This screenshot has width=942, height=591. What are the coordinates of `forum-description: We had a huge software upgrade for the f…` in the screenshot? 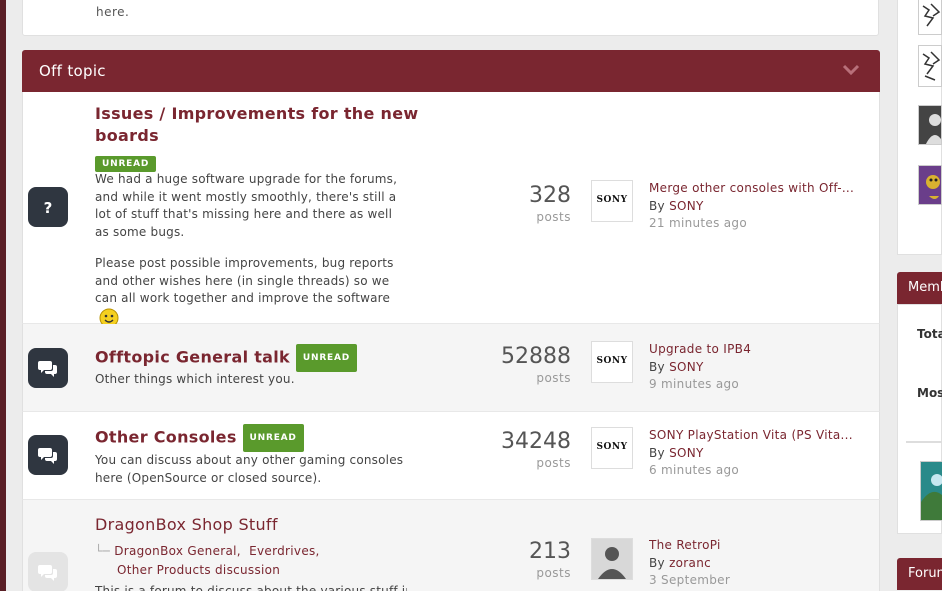 It's located at (251, 249).